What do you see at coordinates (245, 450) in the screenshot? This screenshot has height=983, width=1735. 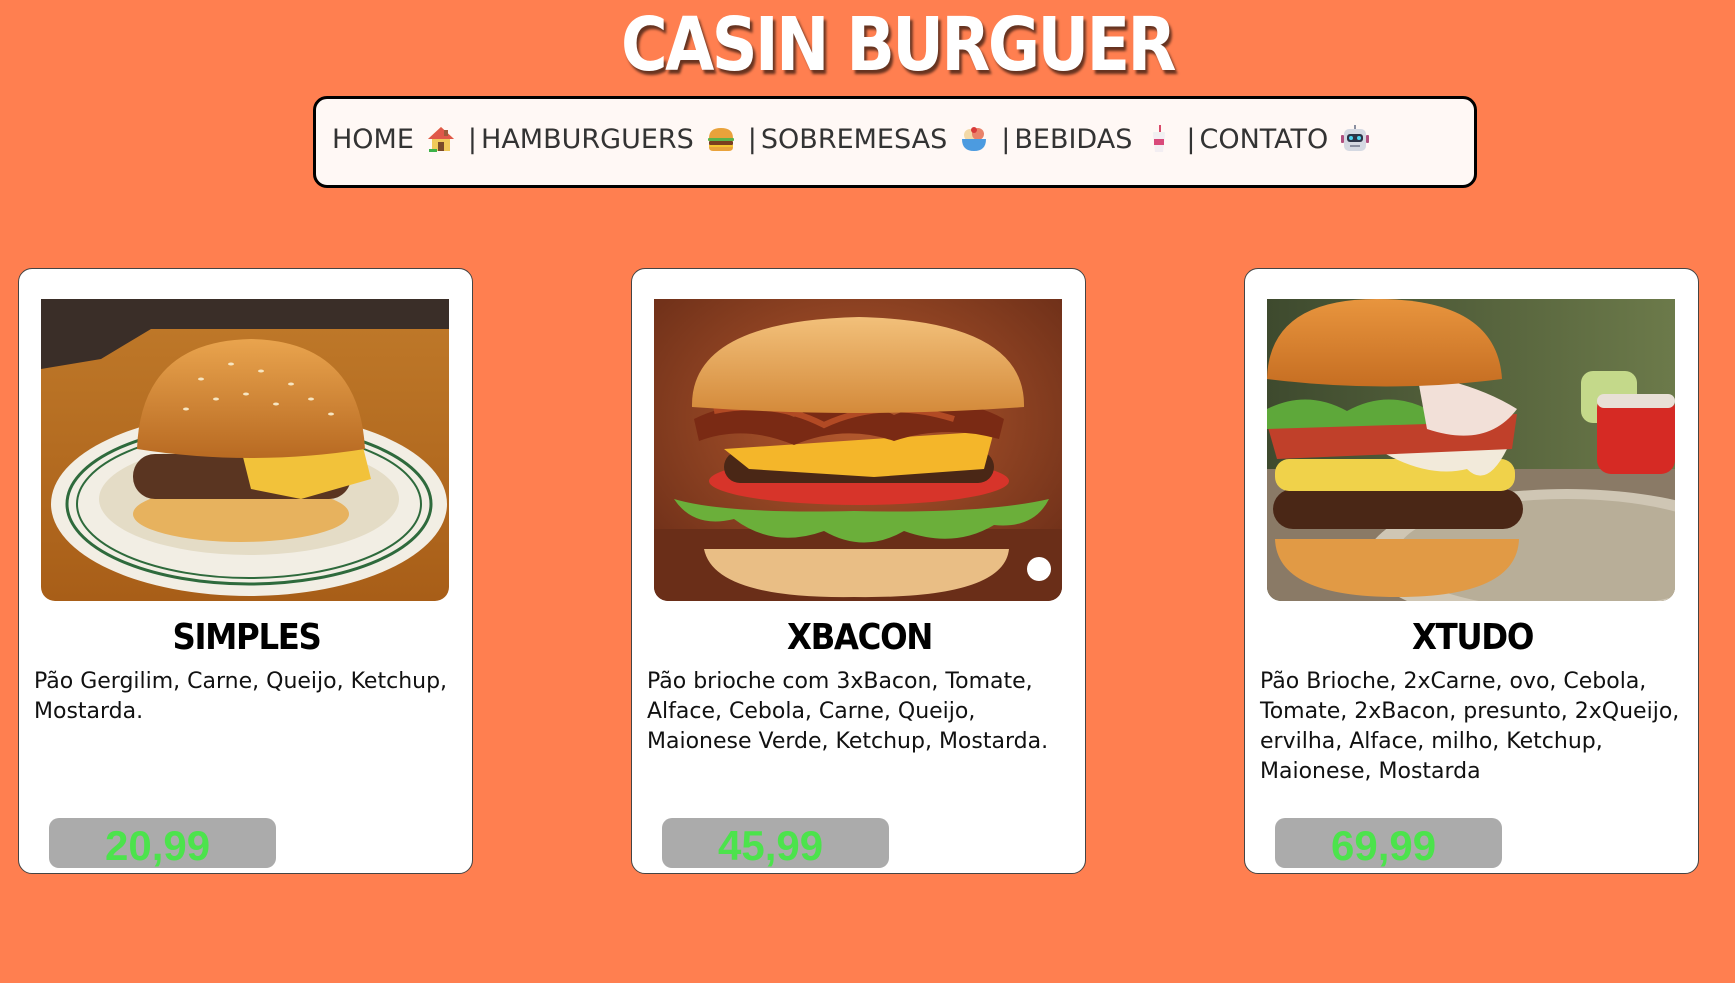 I see `product-photo-simples` at bounding box center [245, 450].